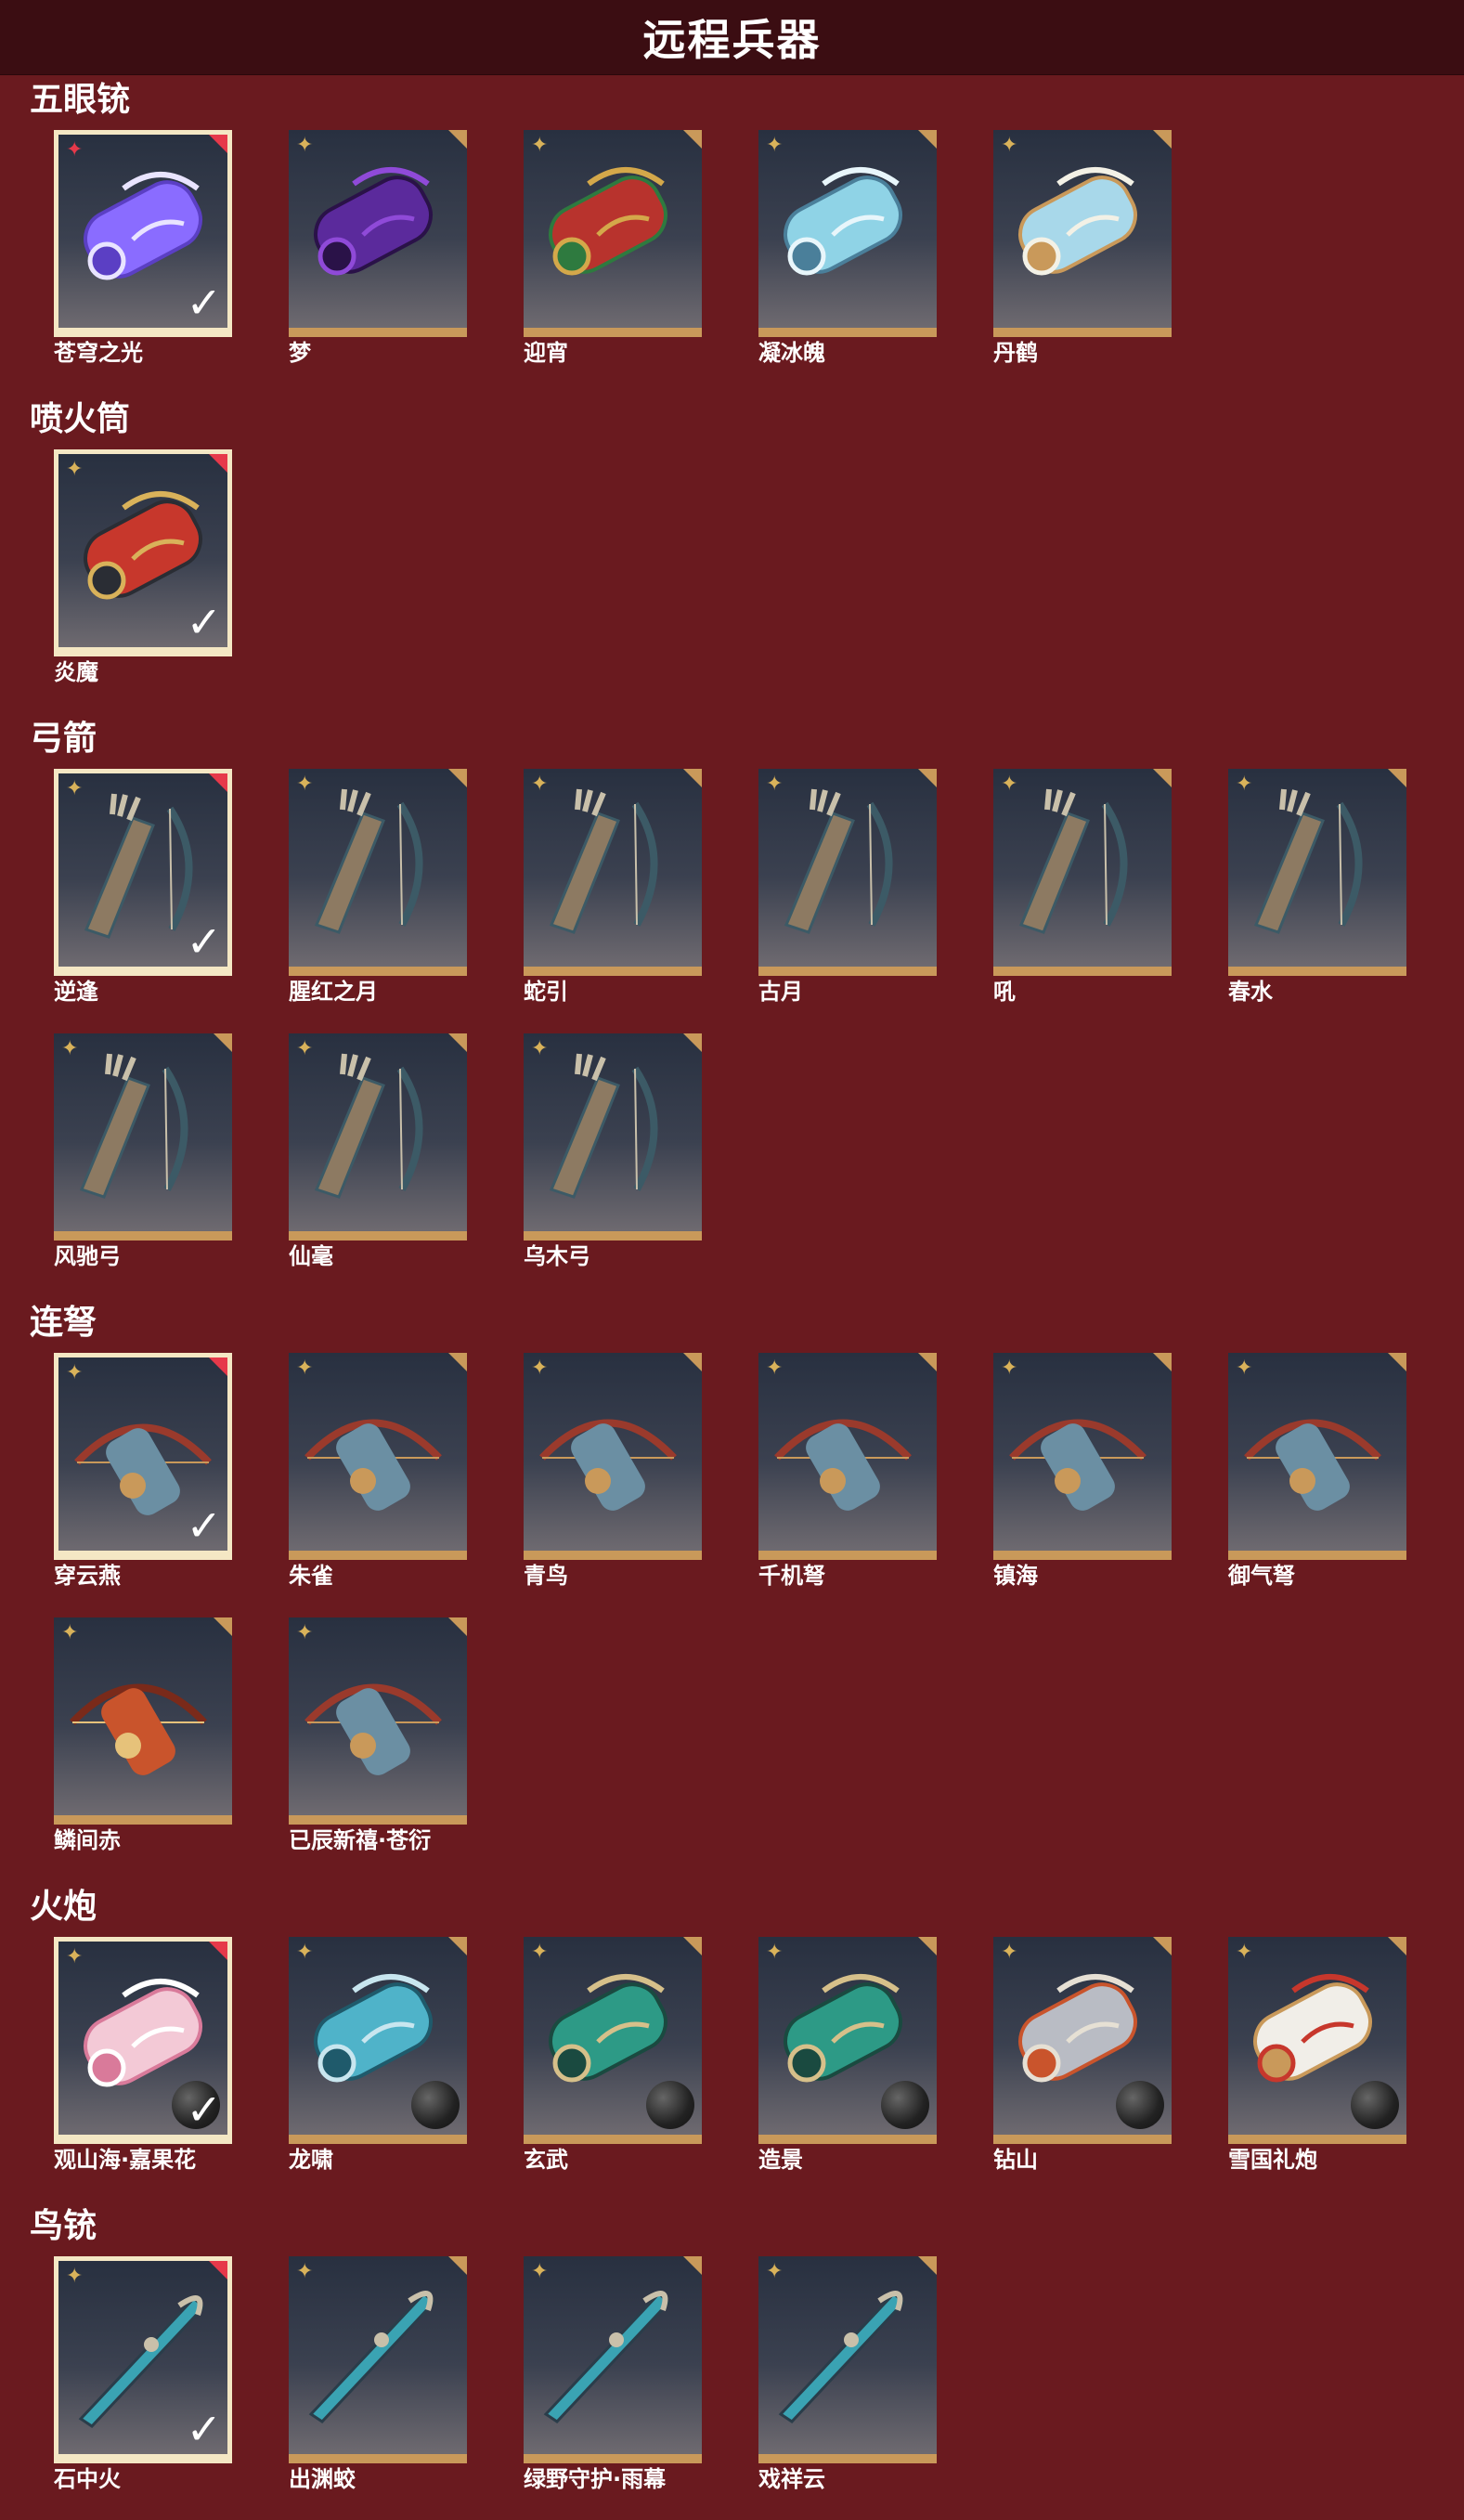  What do you see at coordinates (64, 739) in the screenshot?
I see `section-label: 弓箭` at bounding box center [64, 739].